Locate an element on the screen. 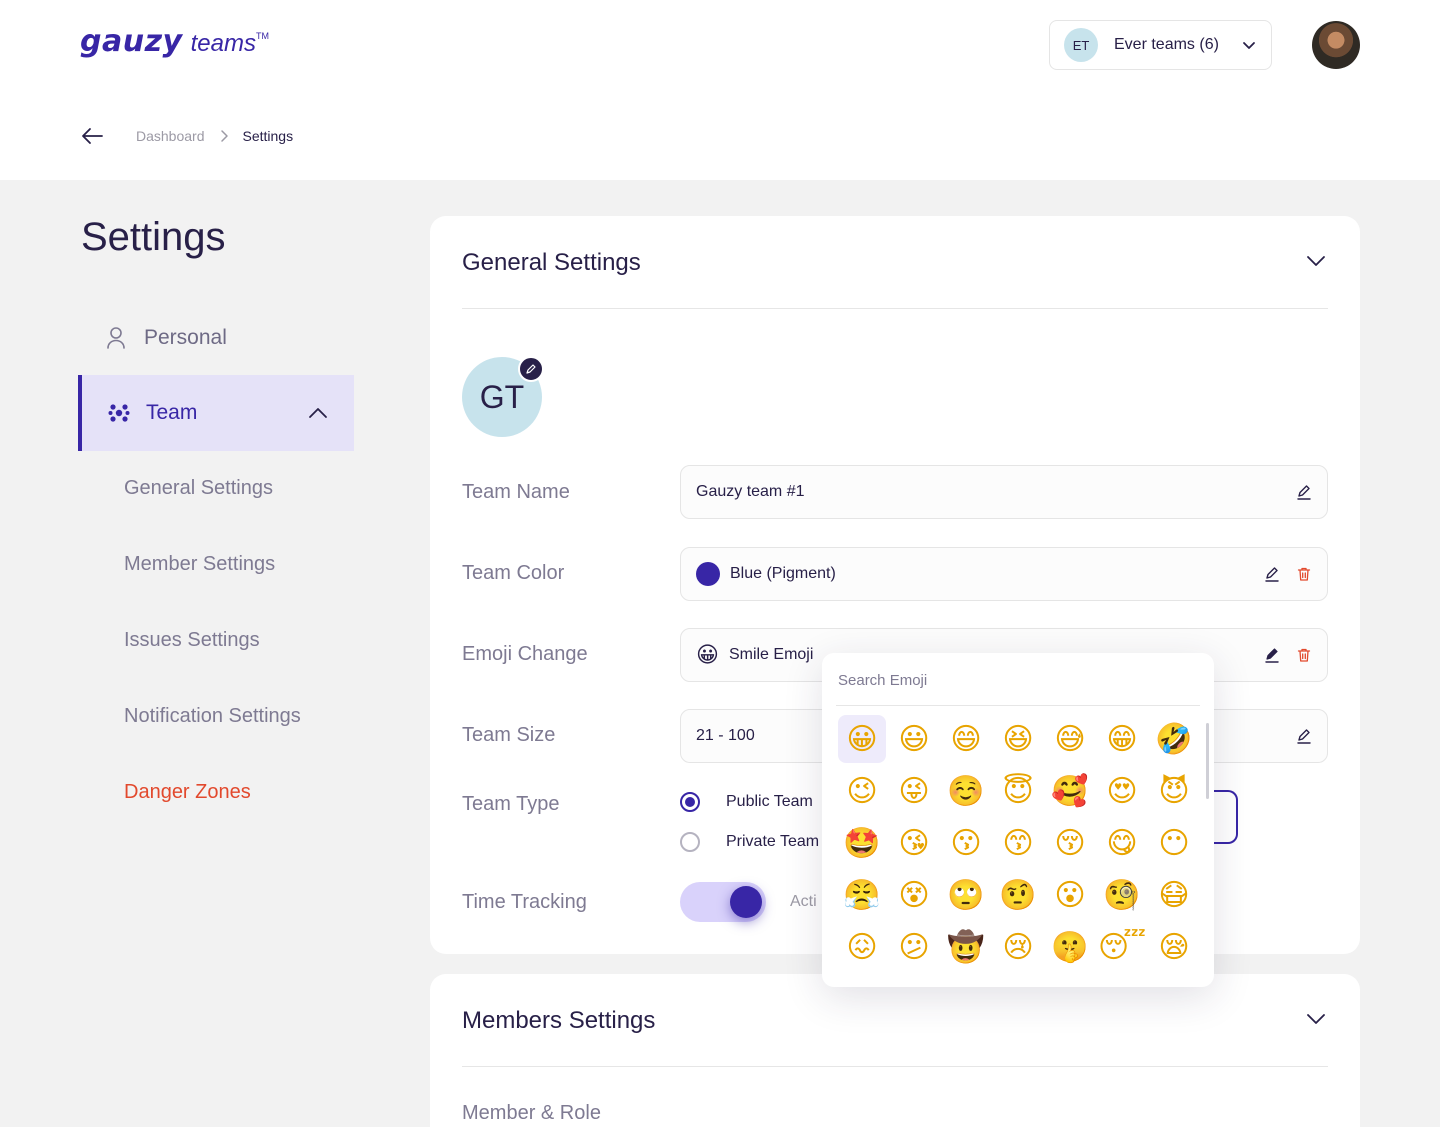  logo-trademark: TM is located at coordinates (262, 36).